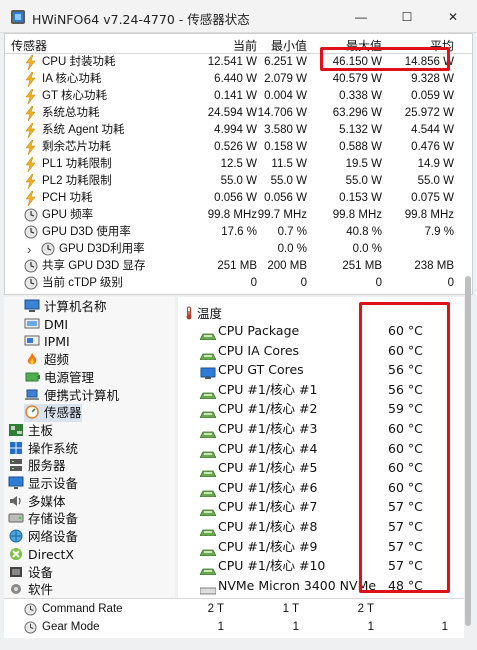  I want to click on tree-node: 存储设备, so click(43, 519).